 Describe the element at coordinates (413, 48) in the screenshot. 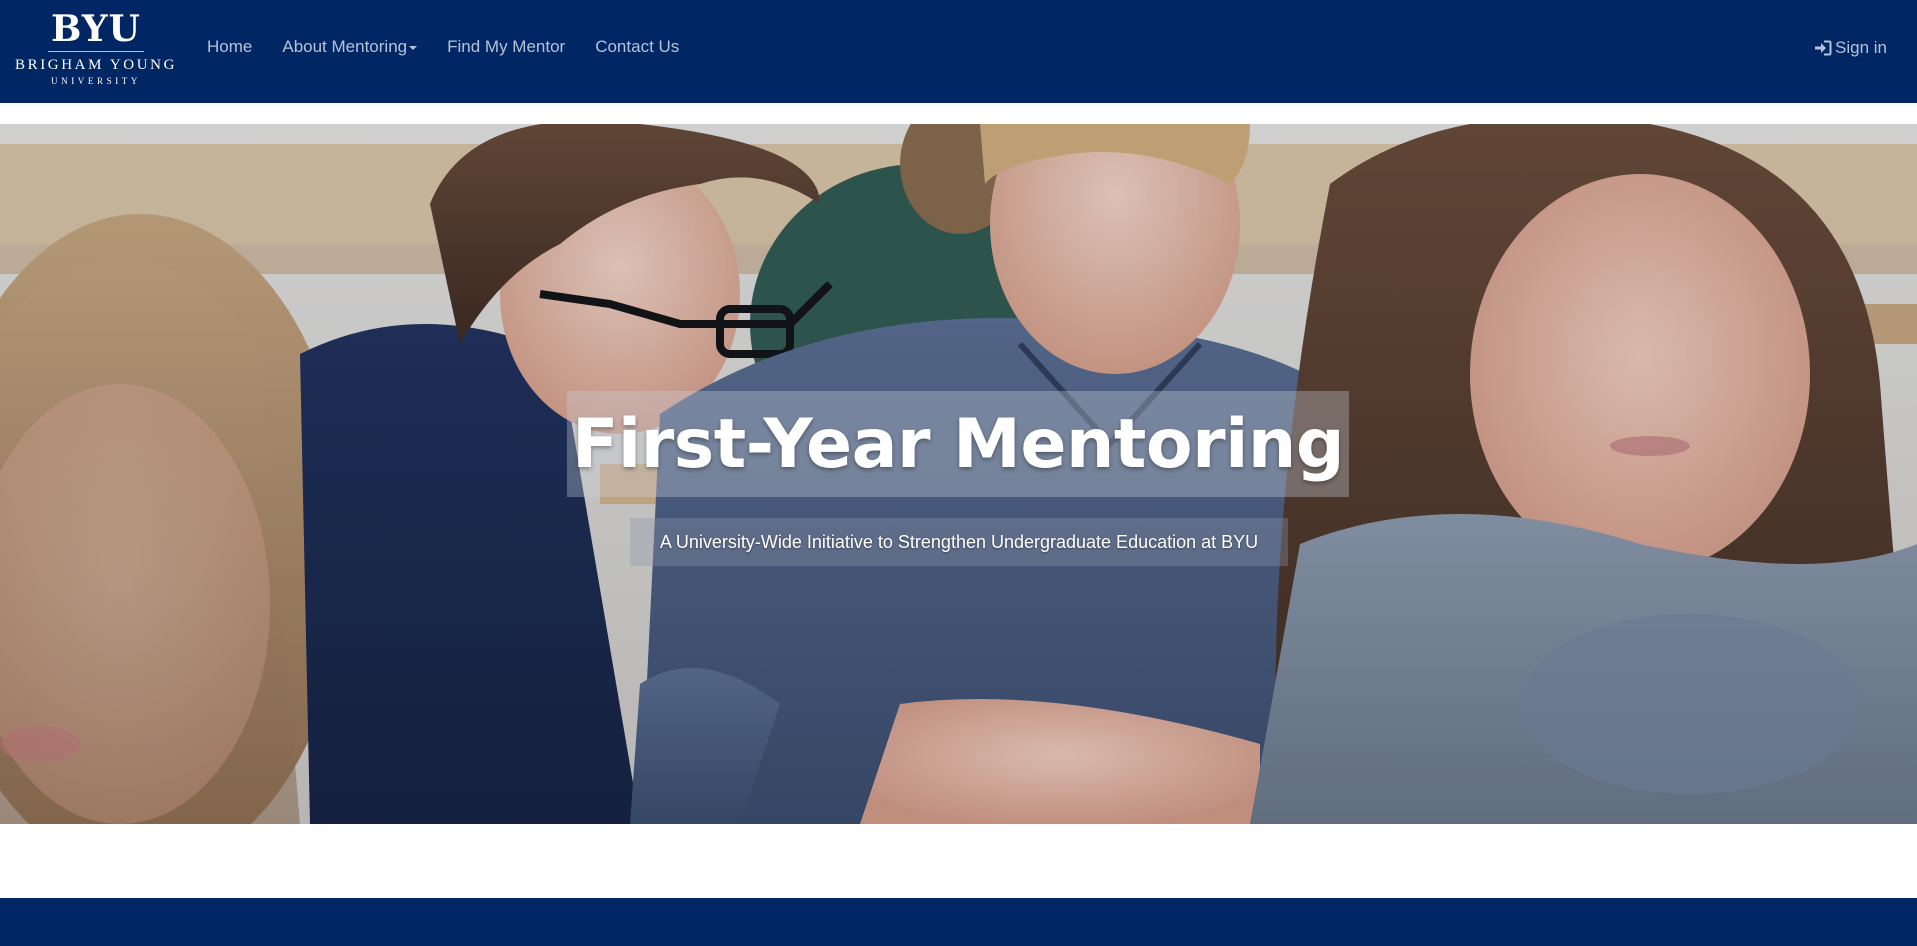

I see `caret-down-icon` at that location.